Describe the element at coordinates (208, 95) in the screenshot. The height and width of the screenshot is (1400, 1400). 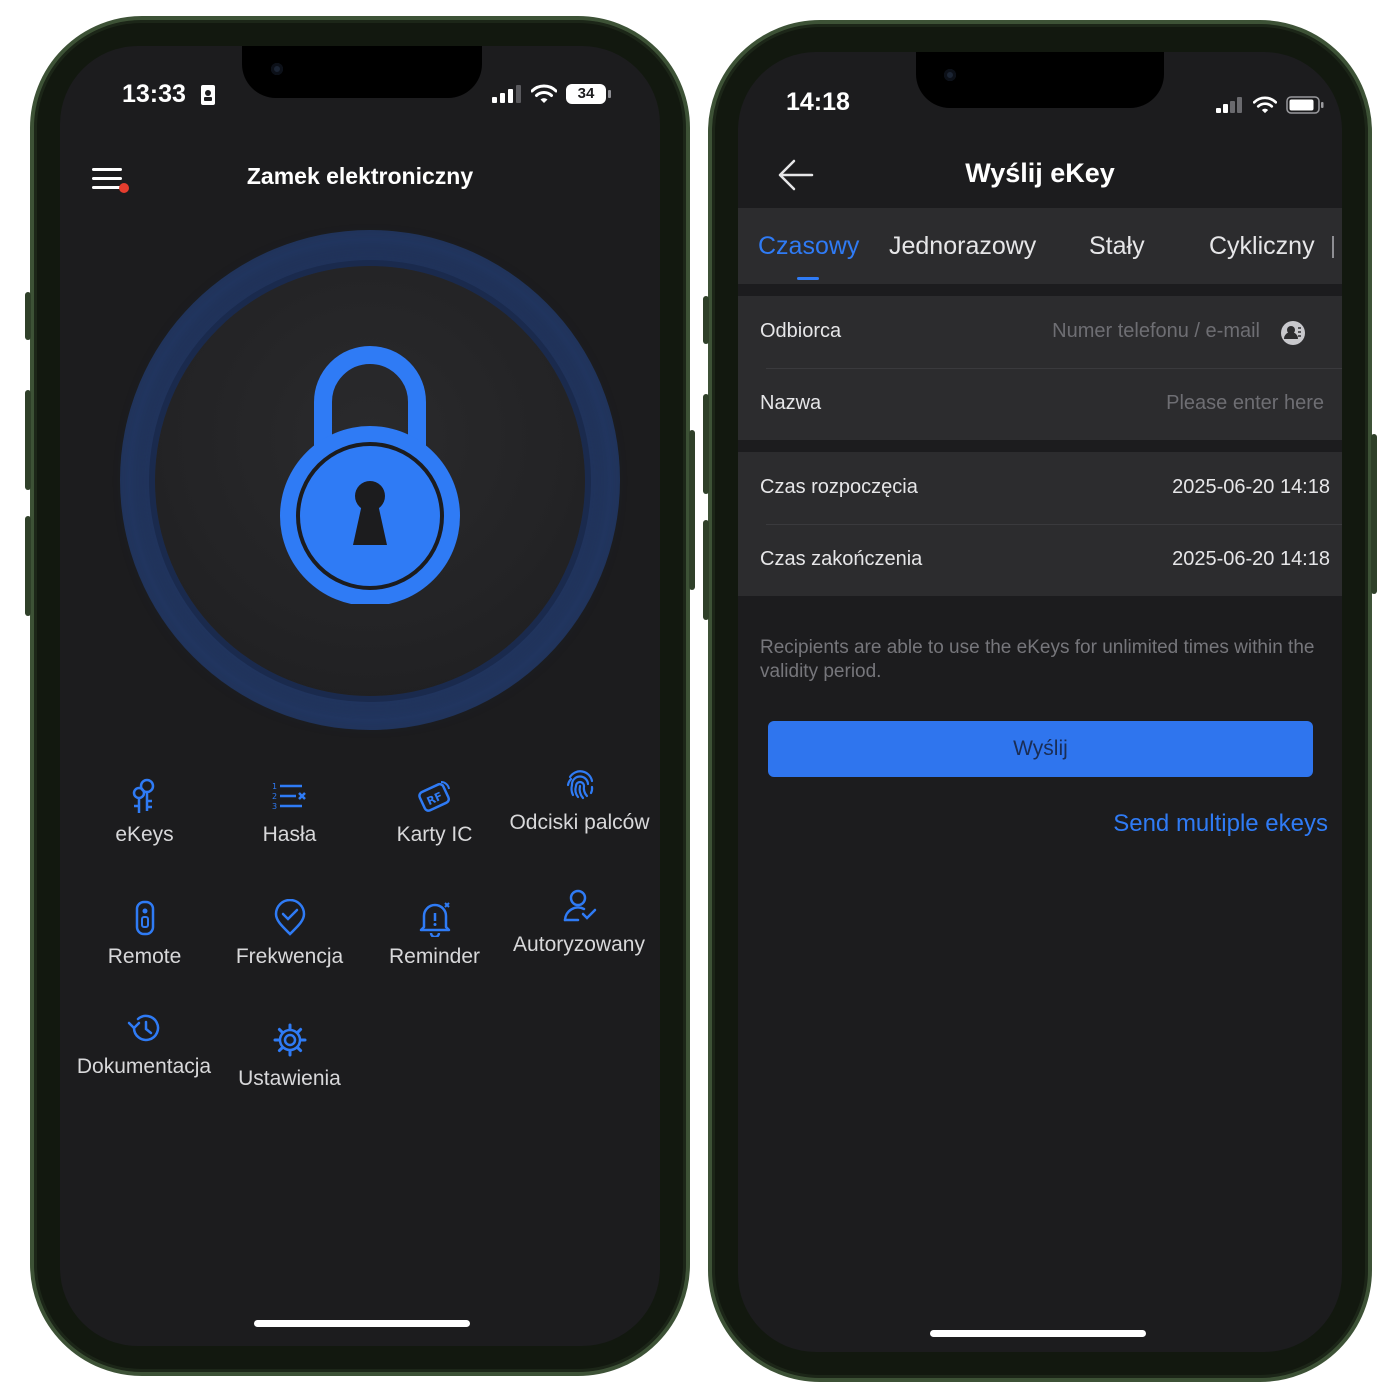
I see `id-card-icon` at that location.